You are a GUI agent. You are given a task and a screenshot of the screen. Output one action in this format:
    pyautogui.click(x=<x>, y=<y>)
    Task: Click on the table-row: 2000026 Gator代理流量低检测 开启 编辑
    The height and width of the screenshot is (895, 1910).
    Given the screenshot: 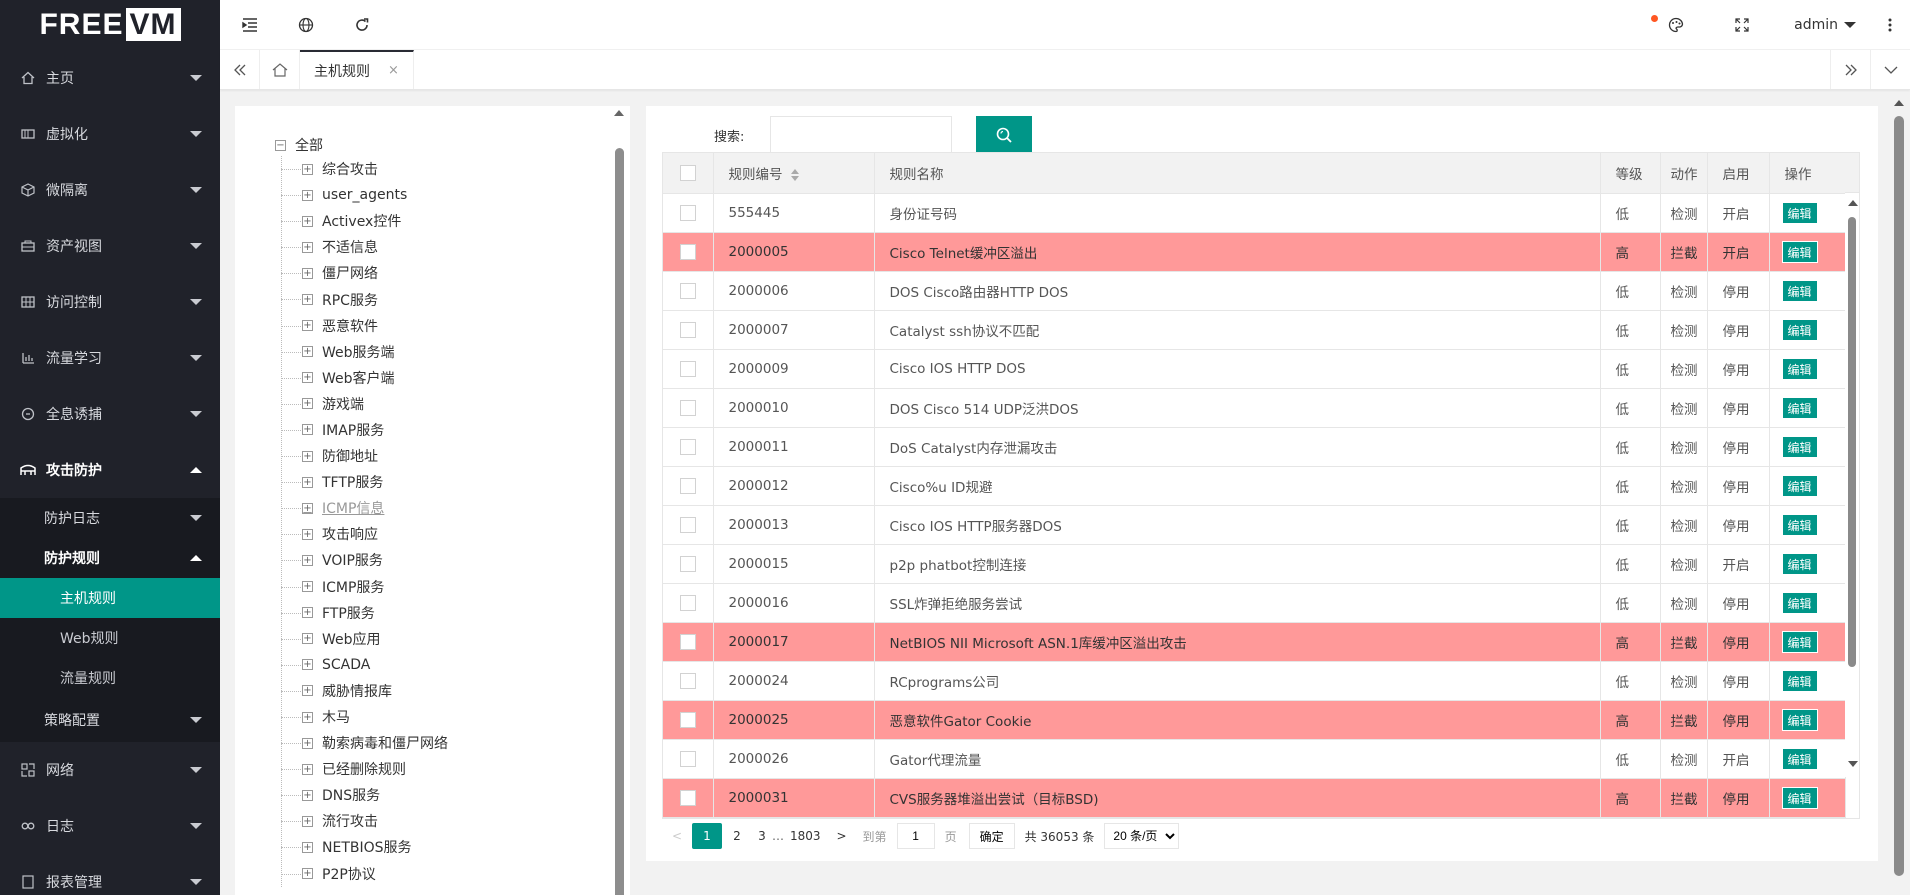 What is the action you would take?
    pyautogui.click(x=1254, y=759)
    